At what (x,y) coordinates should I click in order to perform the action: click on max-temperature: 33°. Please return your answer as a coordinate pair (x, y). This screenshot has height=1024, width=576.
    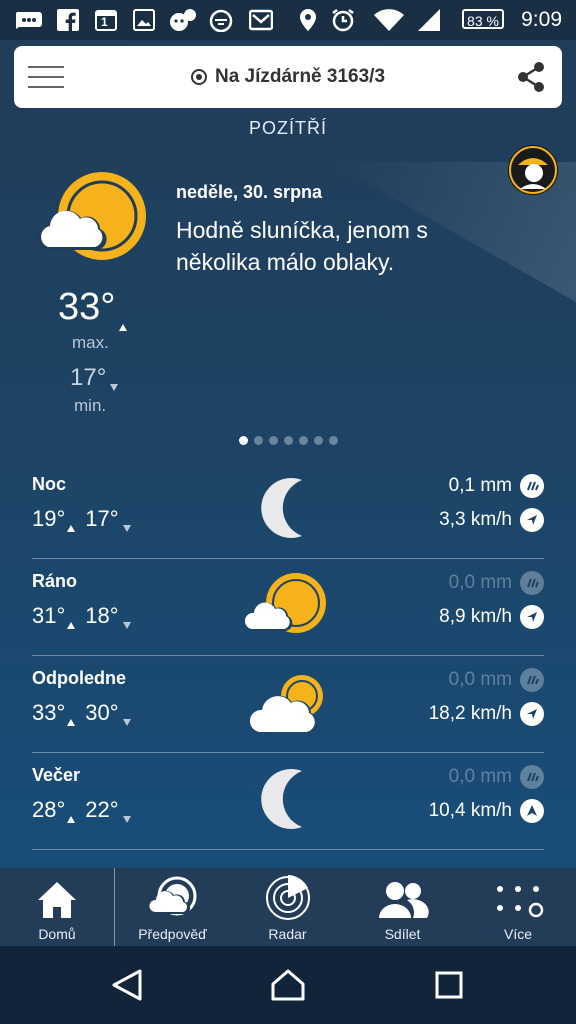
    Looking at the image, I should click on (93, 308).